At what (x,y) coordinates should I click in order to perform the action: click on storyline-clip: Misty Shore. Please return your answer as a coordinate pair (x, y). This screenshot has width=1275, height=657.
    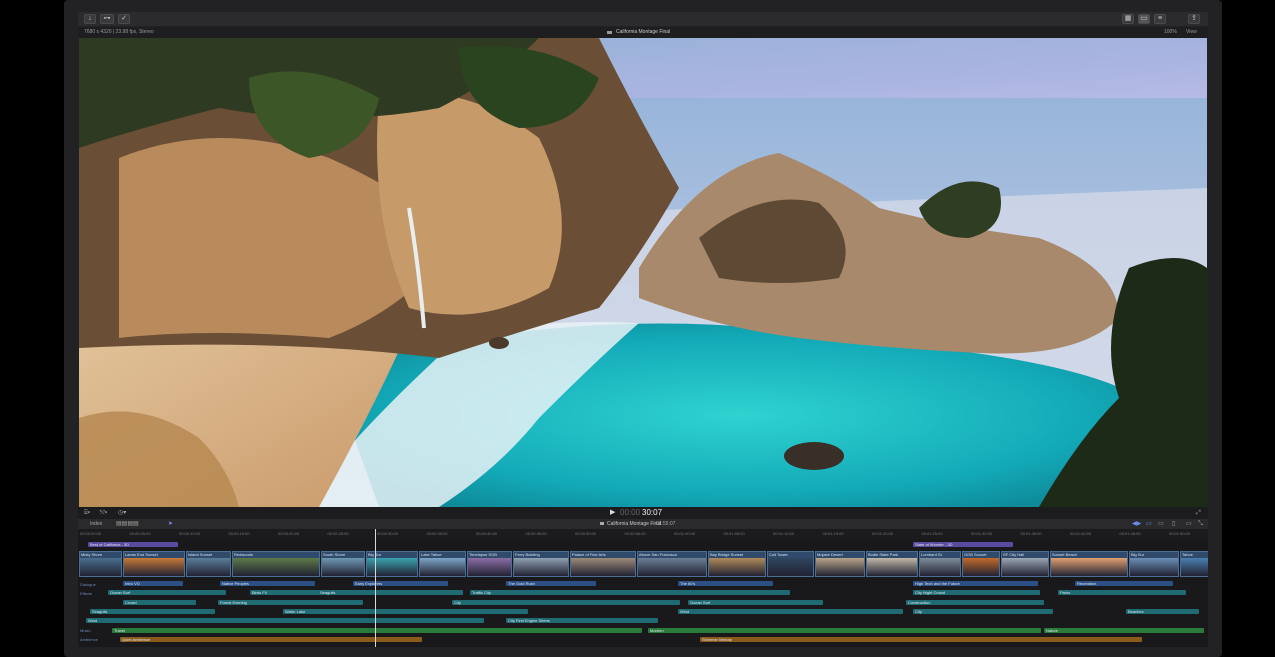
    Looking at the image, I should click on (100, 564).